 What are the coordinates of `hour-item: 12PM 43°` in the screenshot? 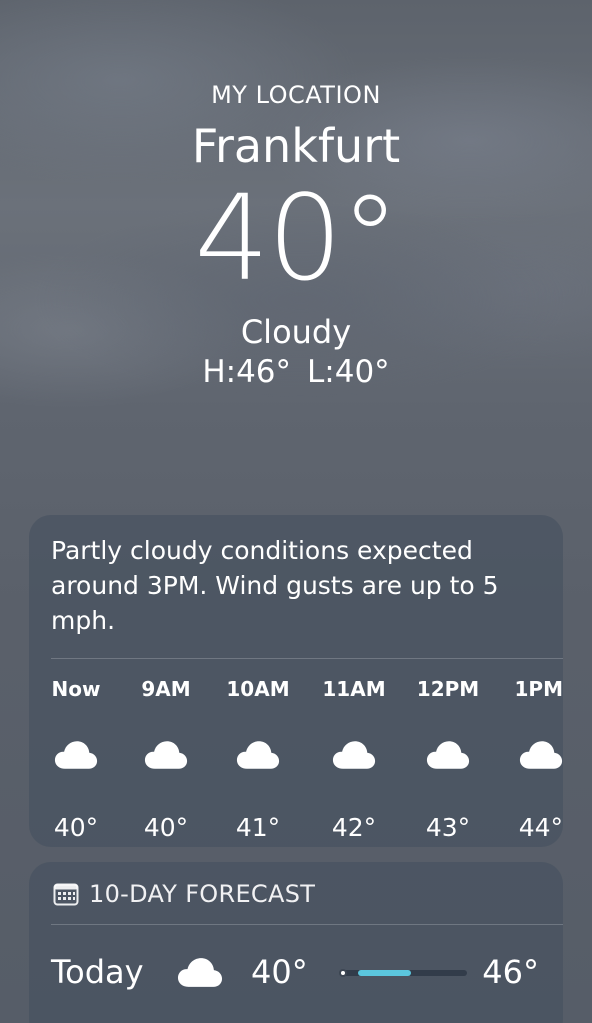 It's located at (448, 760).